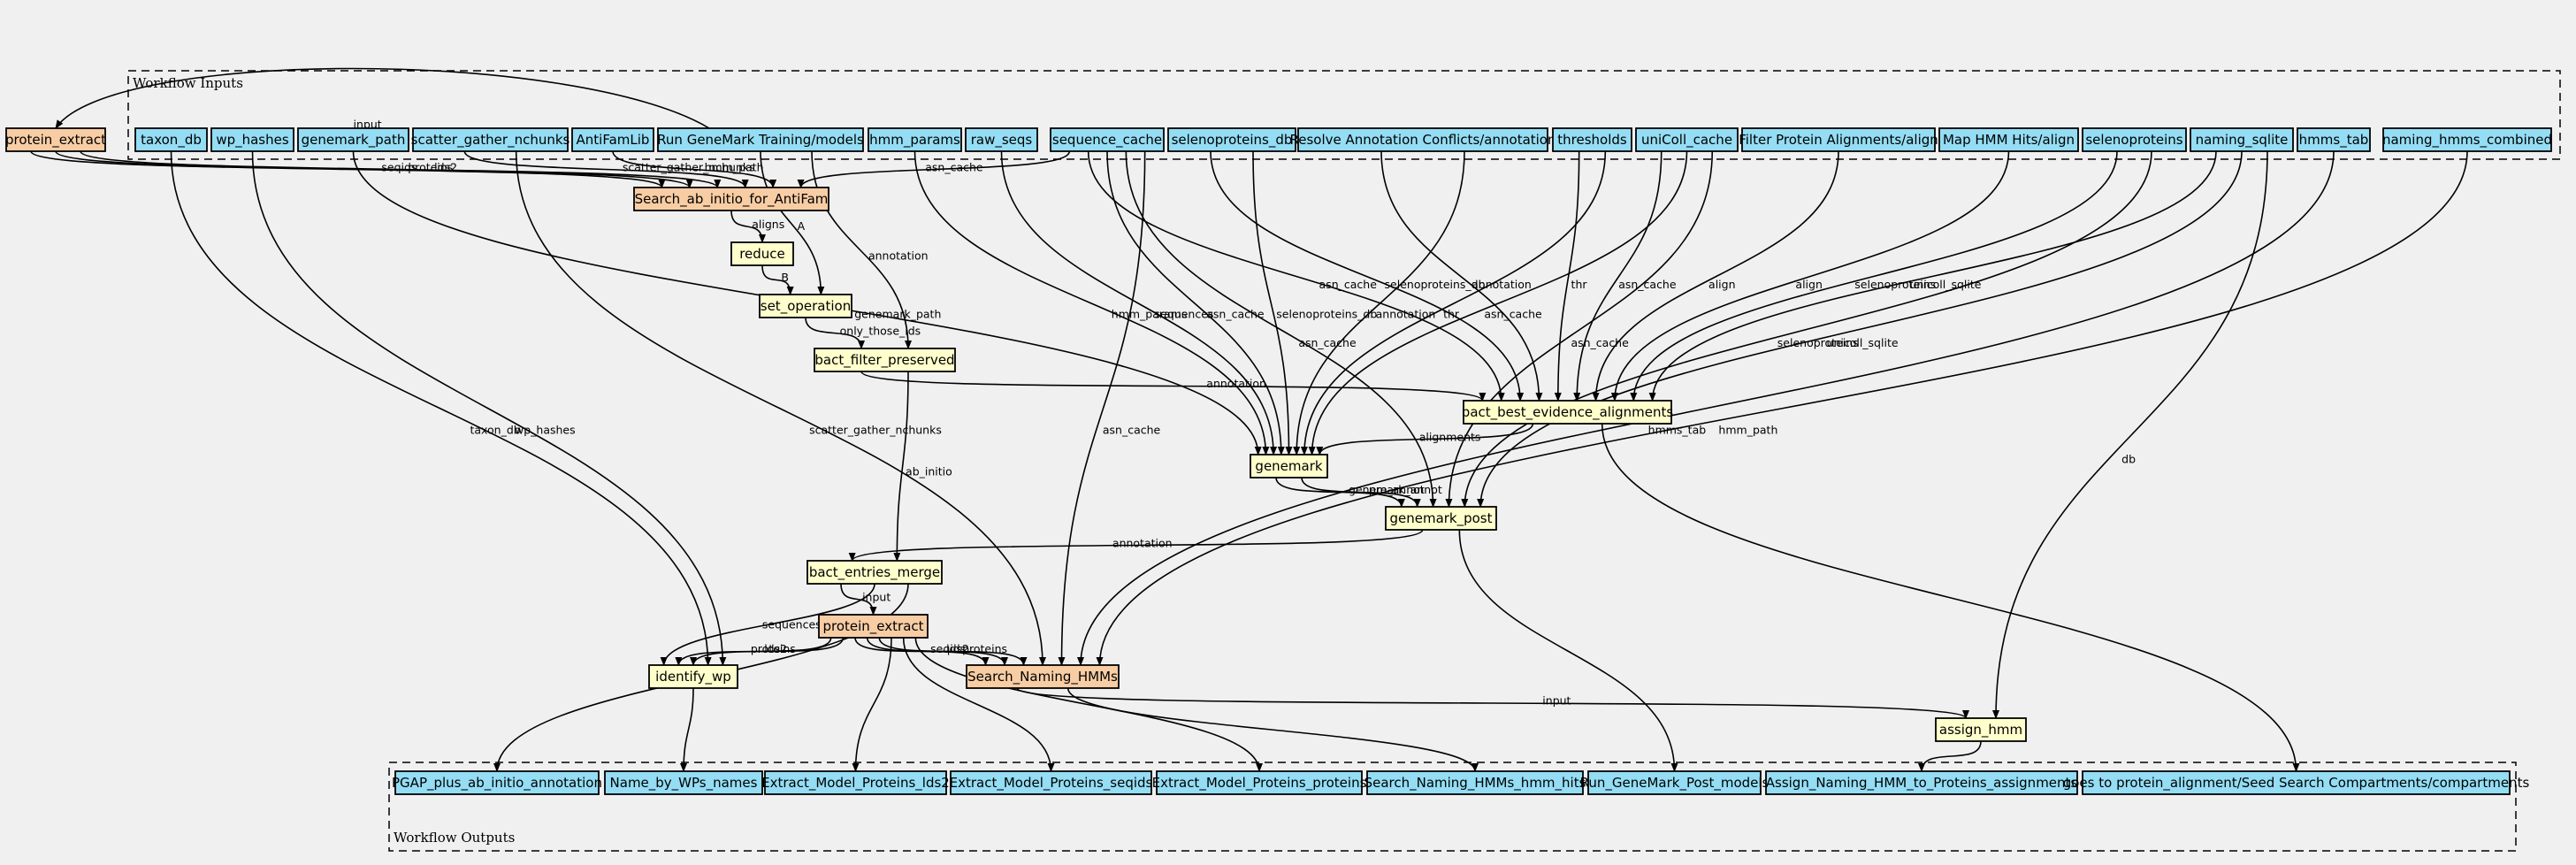 This screenshot has height=865, width=2576. Describe the element at coordinates (1493, 703) in the screenshot. I see `edge-search_naming_hmms-to-assign_hmm: input` at that location.